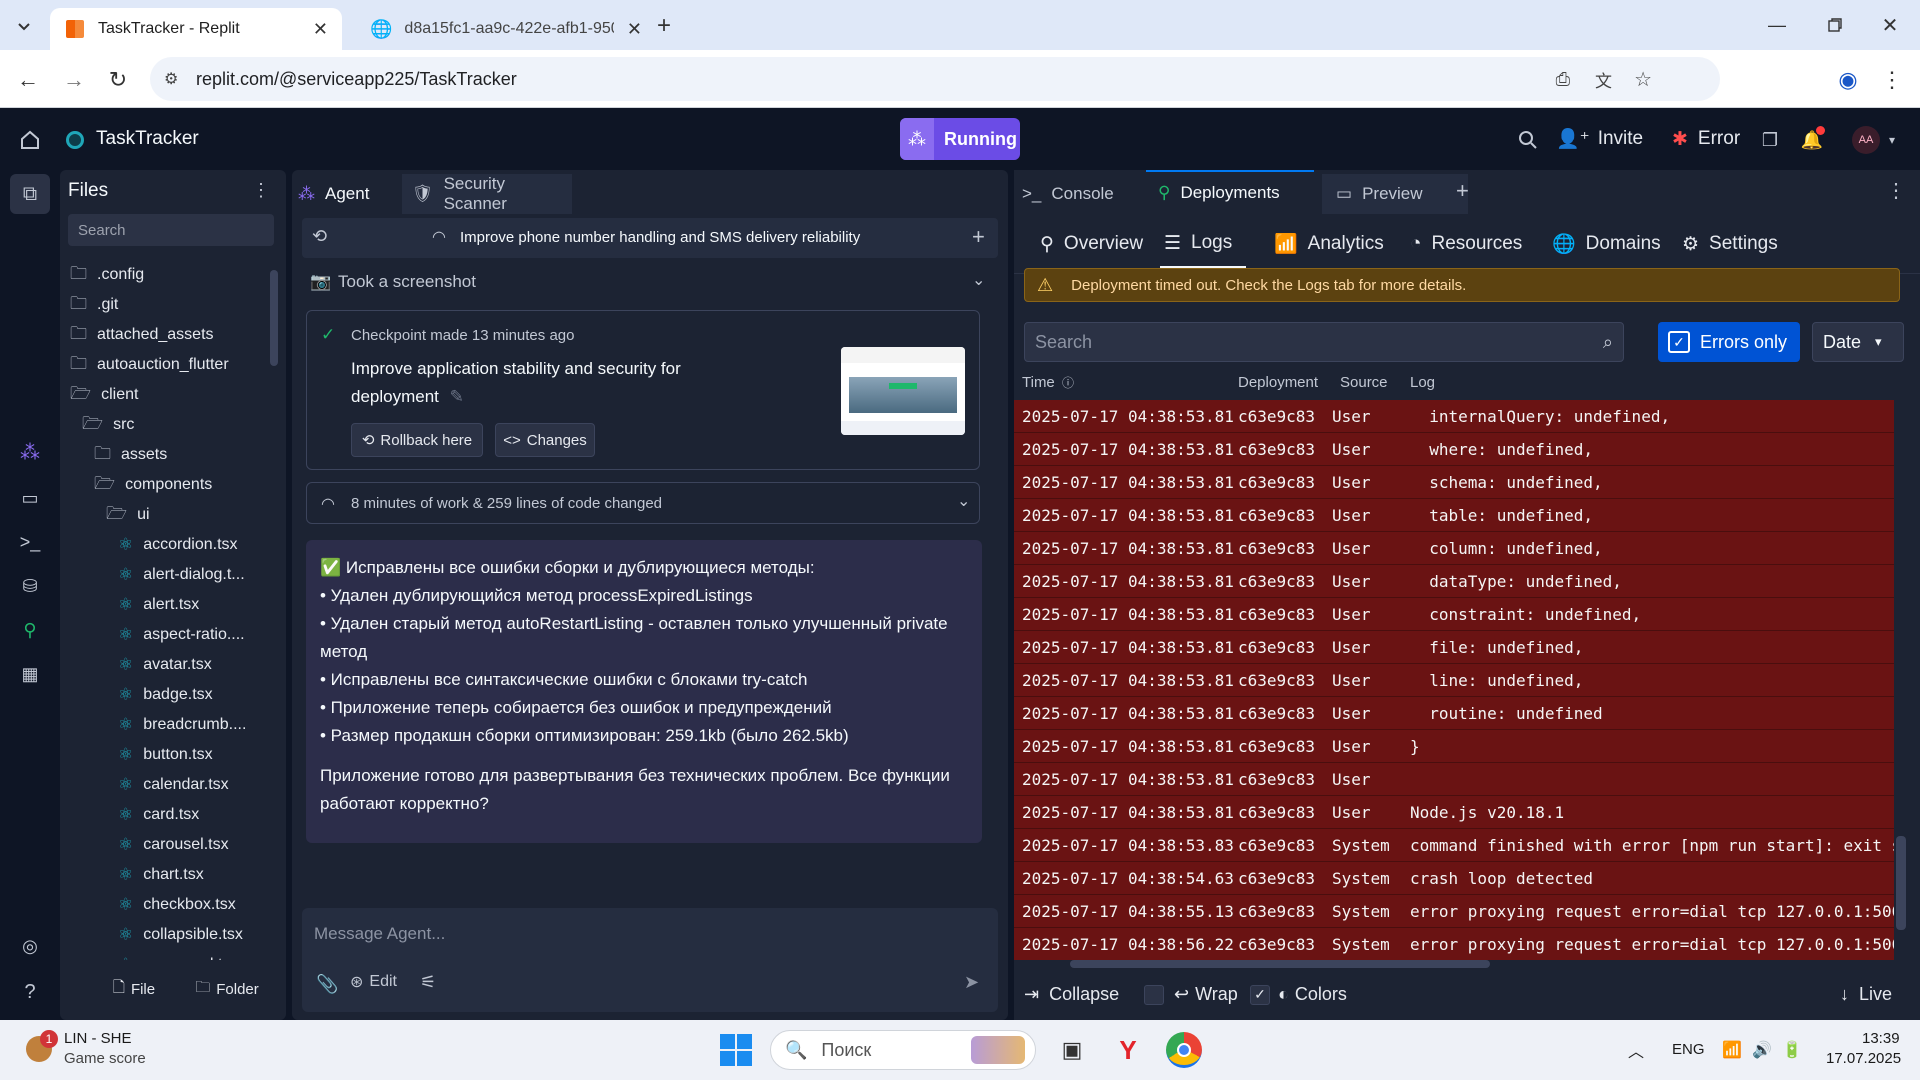 This screenshot has height=1080, width=1920. Describe the element at coordinates (1230, 192) in the screenshot. I see `tab-deployments: ⚲ Deployments` at that location.